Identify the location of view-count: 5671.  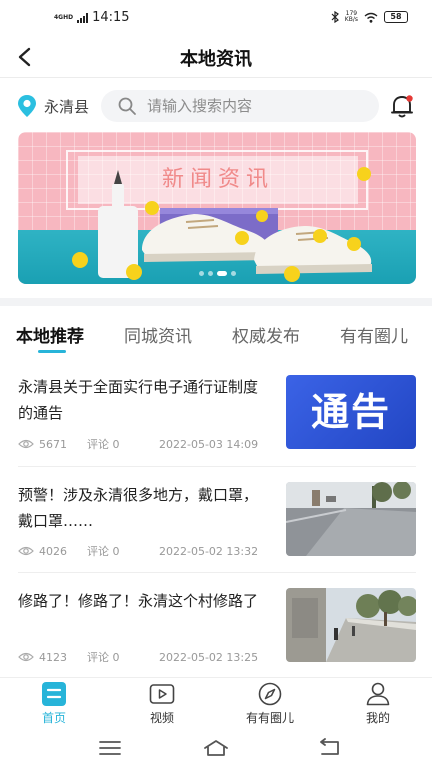
(53, 444).